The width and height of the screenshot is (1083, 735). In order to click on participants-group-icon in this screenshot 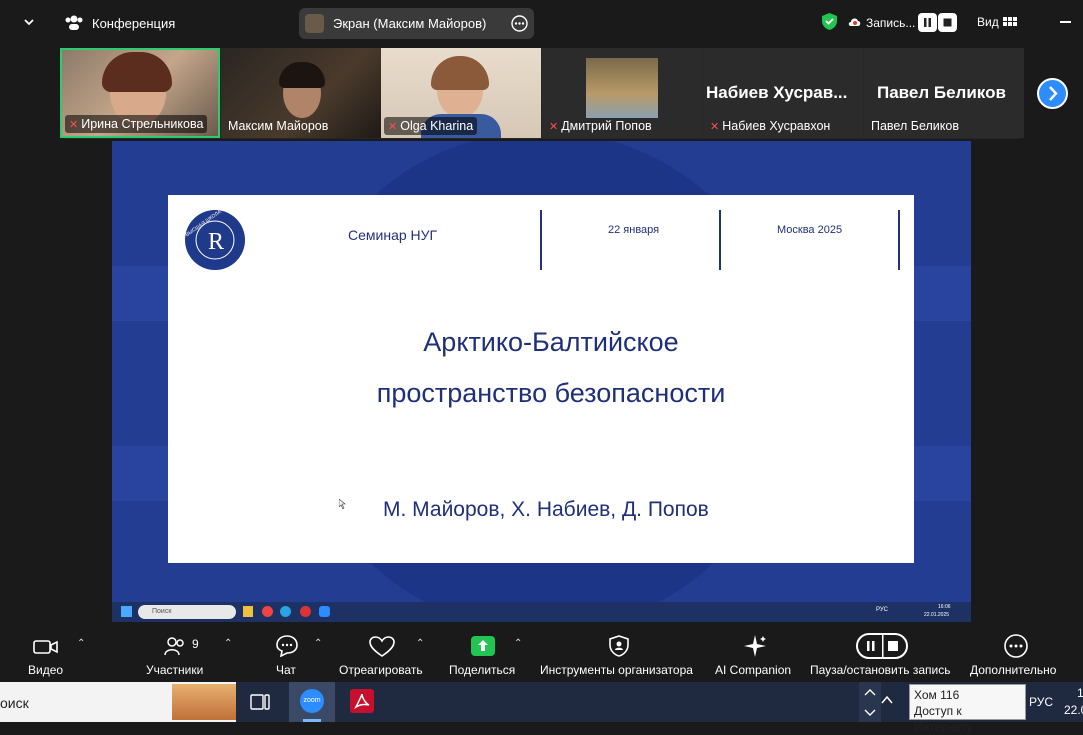, I will do `click(74, 22)`.